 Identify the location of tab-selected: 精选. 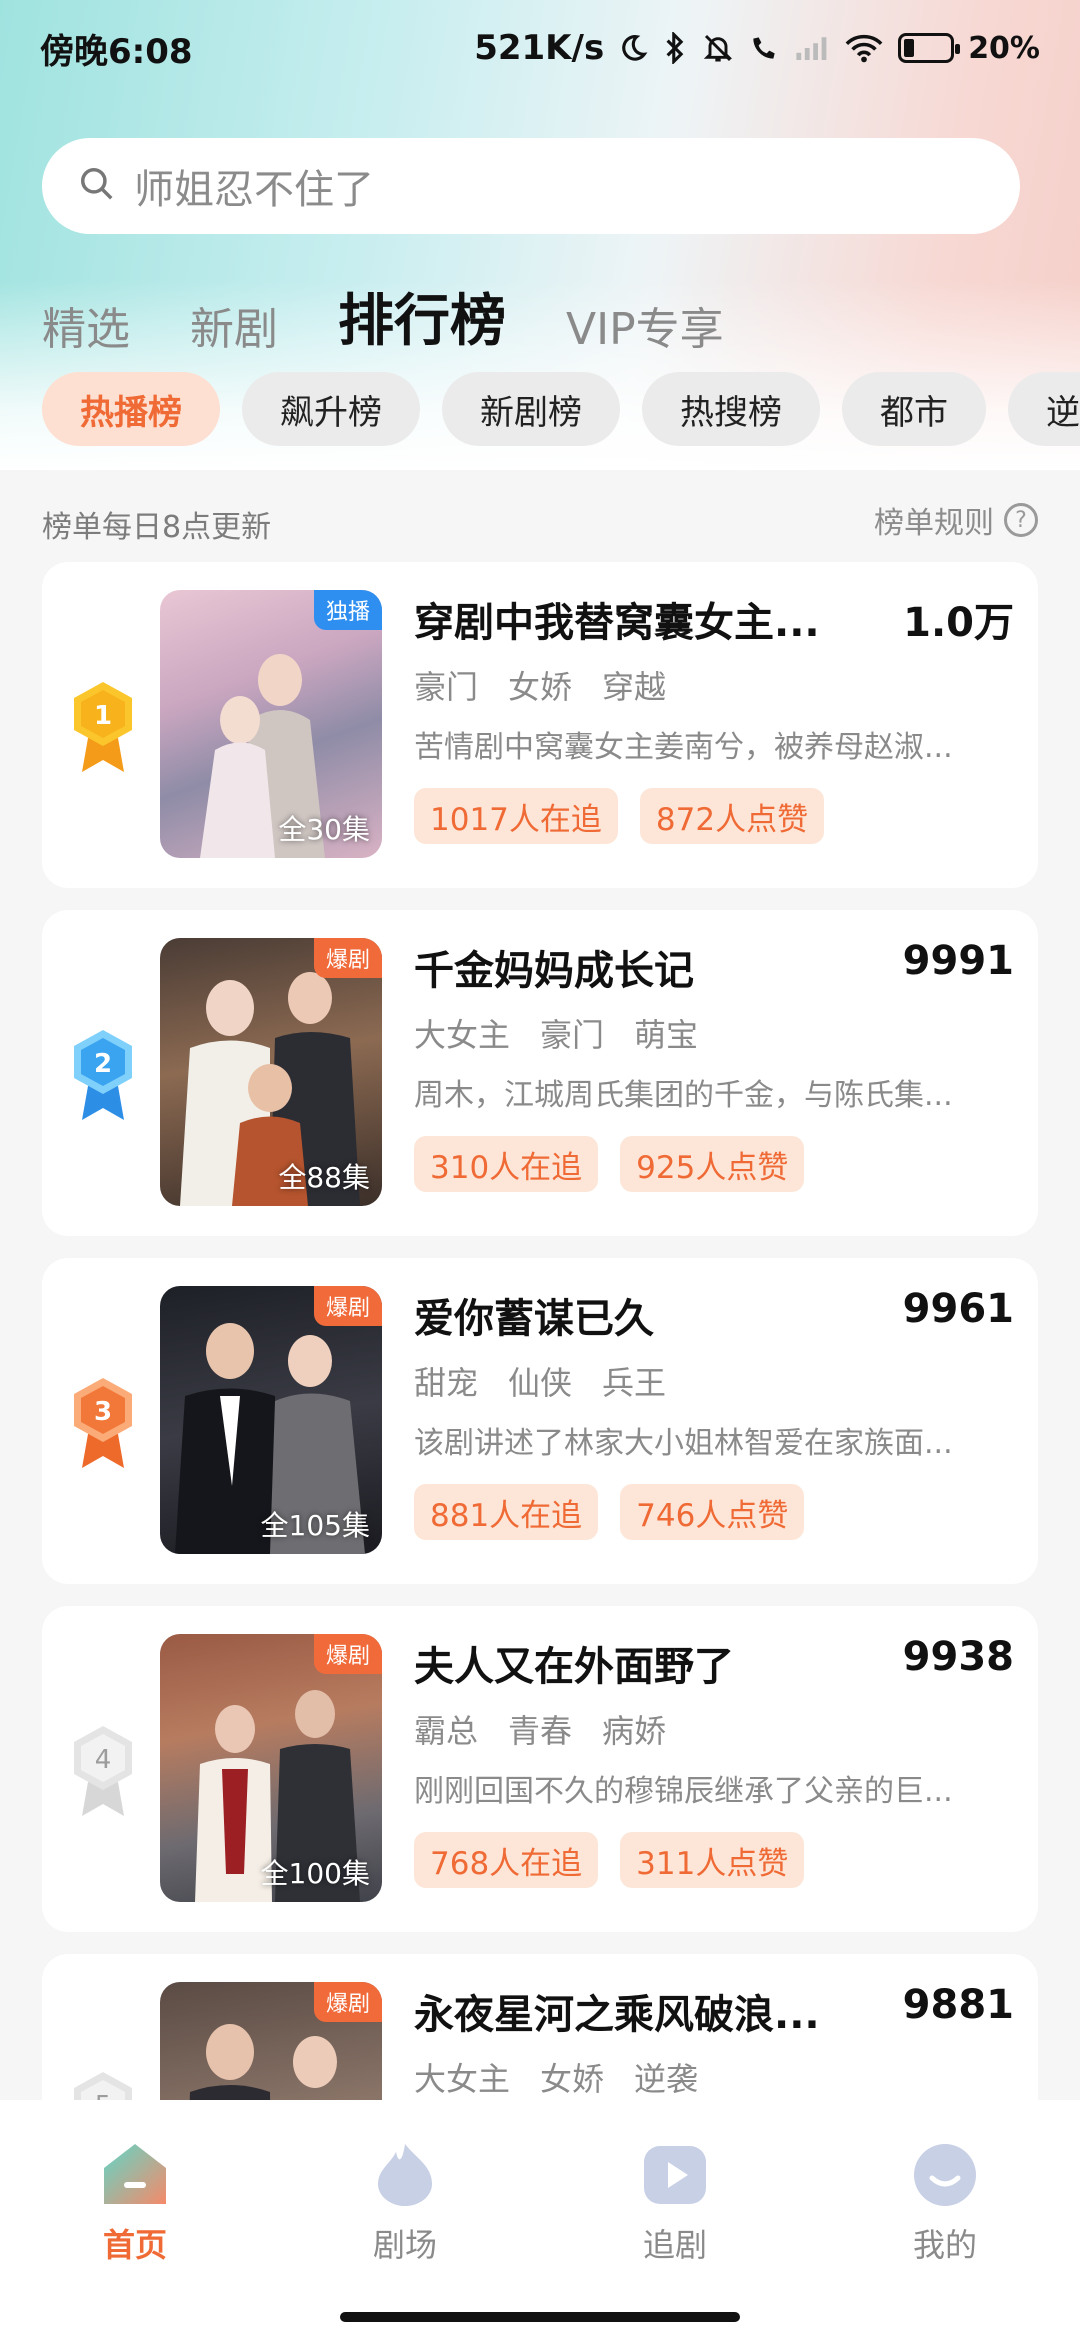
(86, 325).